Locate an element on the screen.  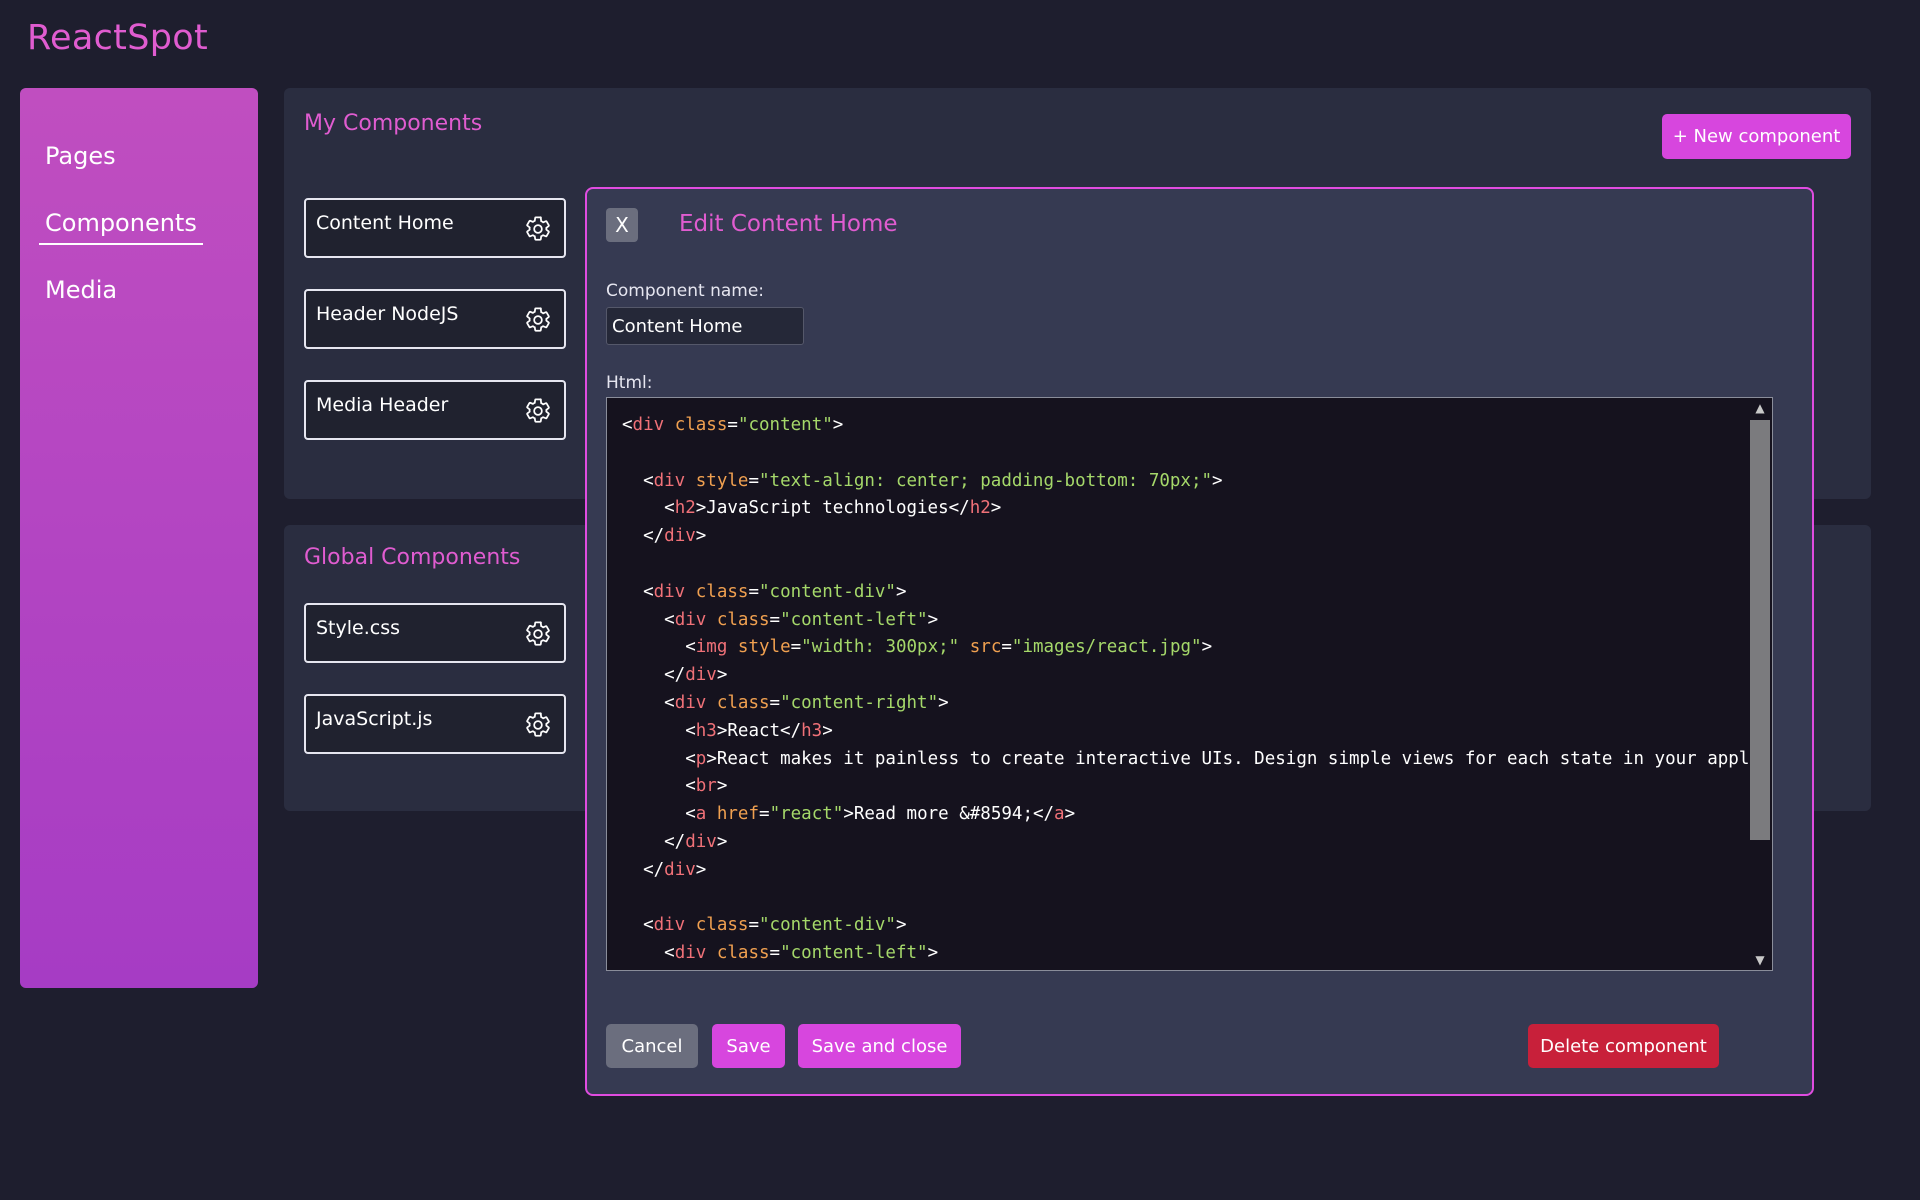
save-and-close-button: Save and close is located at coordinates (879, 1046).